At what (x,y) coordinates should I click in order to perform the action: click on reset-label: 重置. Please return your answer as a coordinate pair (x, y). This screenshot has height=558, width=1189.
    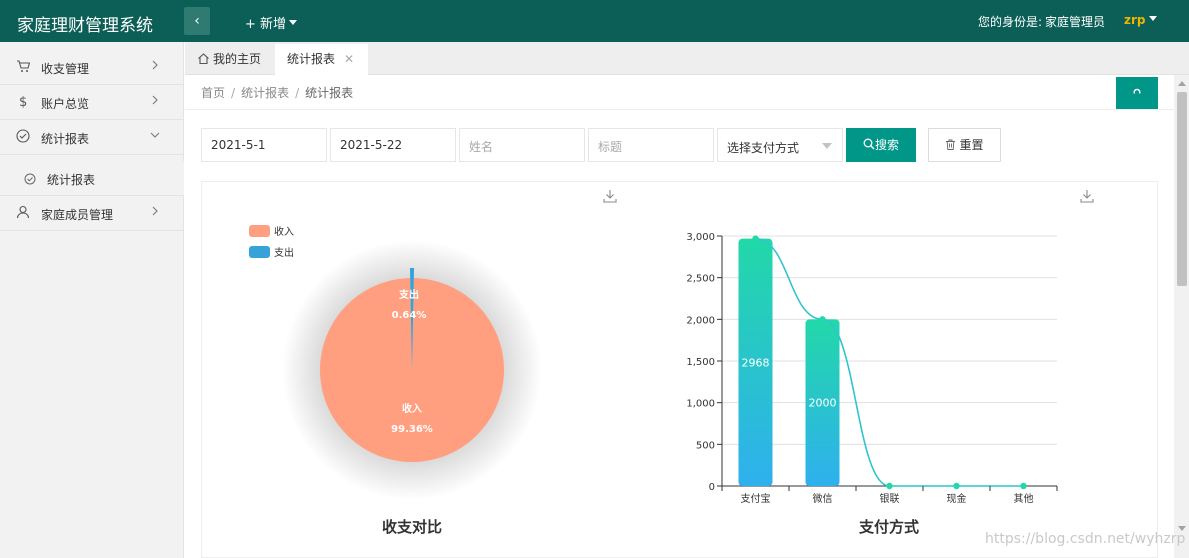
    Looking at the image, I should click on (971, 145).